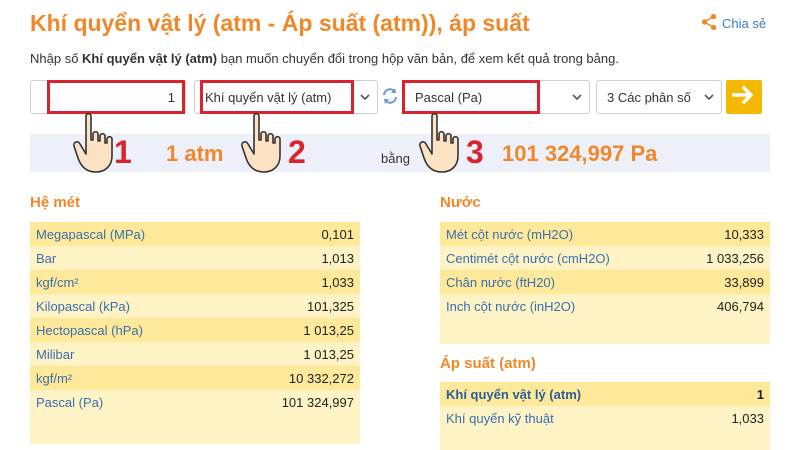 This screenshot has height=450, width=800. What do you see at coordinates (195, 258) in the screenshot?
I see `table-row: Bar 1,013` at bounding box center [195, 258].